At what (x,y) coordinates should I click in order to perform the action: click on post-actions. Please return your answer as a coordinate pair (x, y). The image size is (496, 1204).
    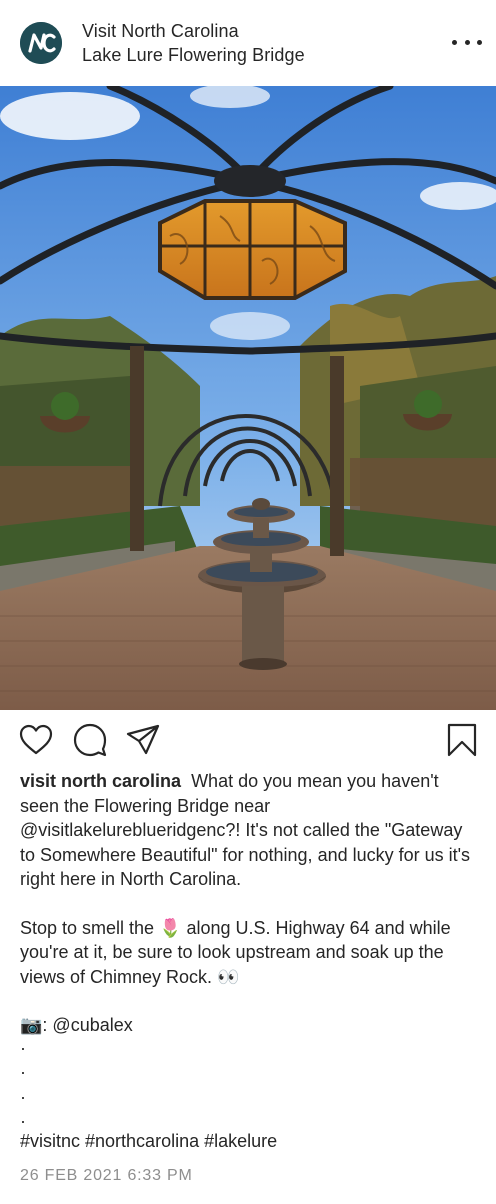
    Looking at the image, I should click on (248, 742).